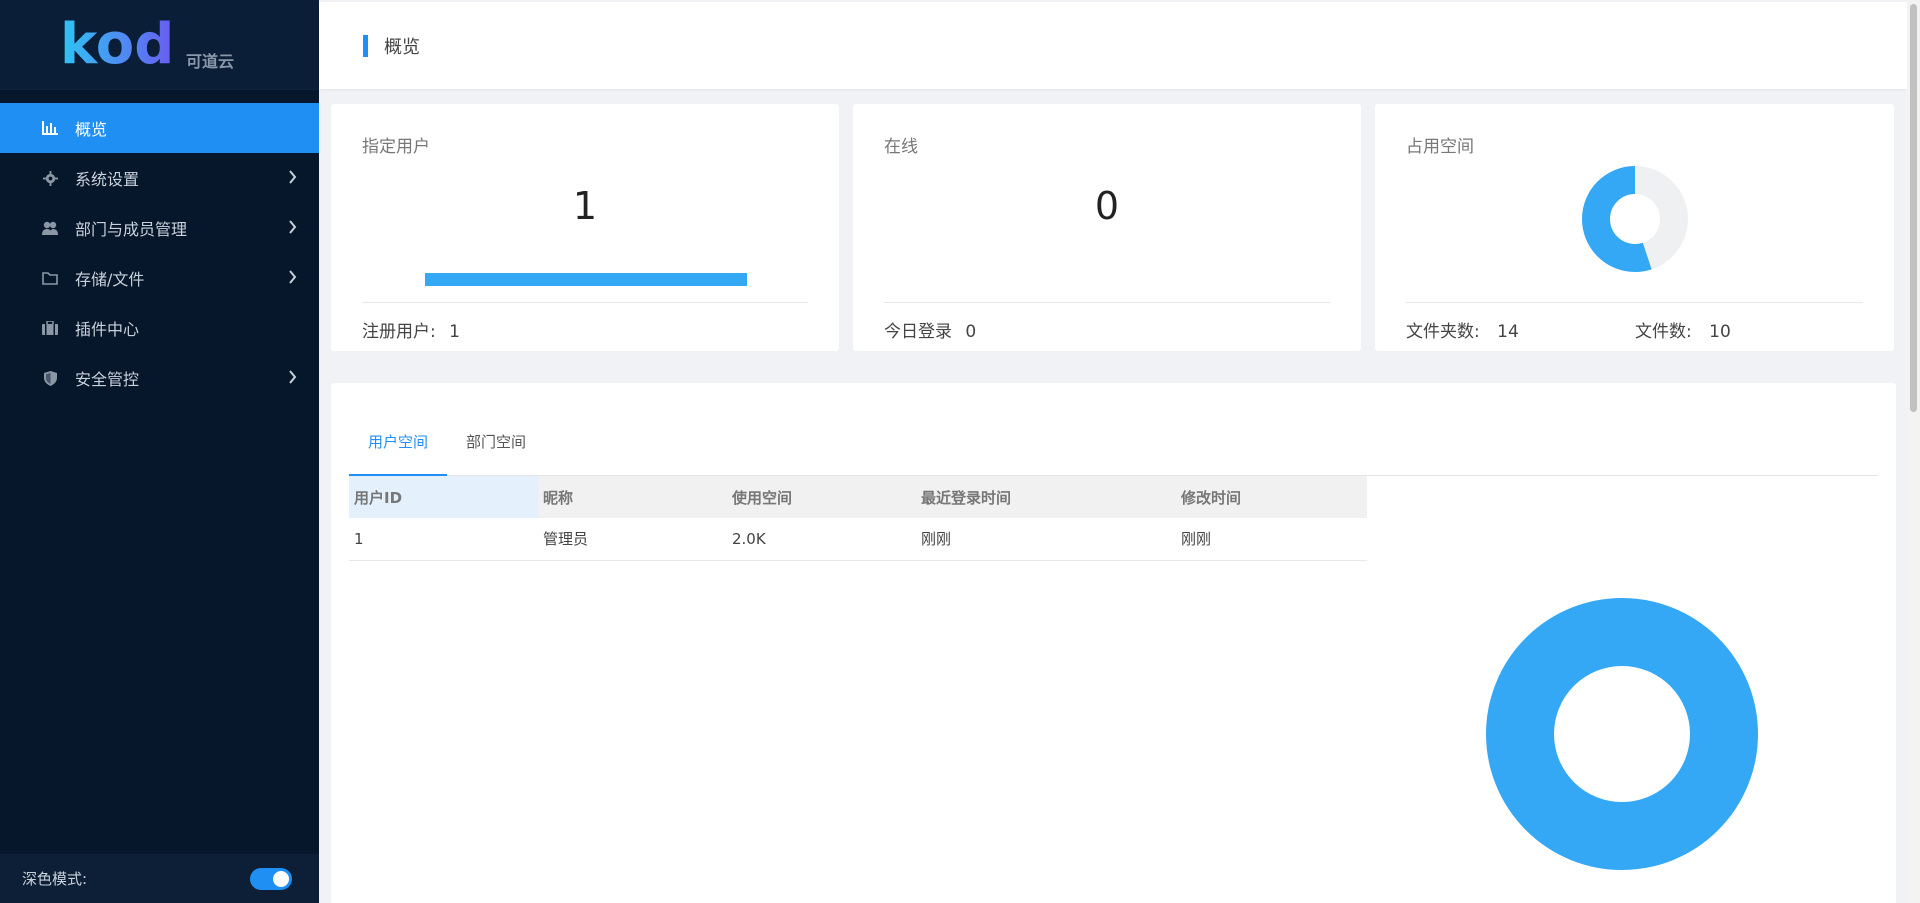  I want to click on user-space-donut-chart, so click(1622, 734).